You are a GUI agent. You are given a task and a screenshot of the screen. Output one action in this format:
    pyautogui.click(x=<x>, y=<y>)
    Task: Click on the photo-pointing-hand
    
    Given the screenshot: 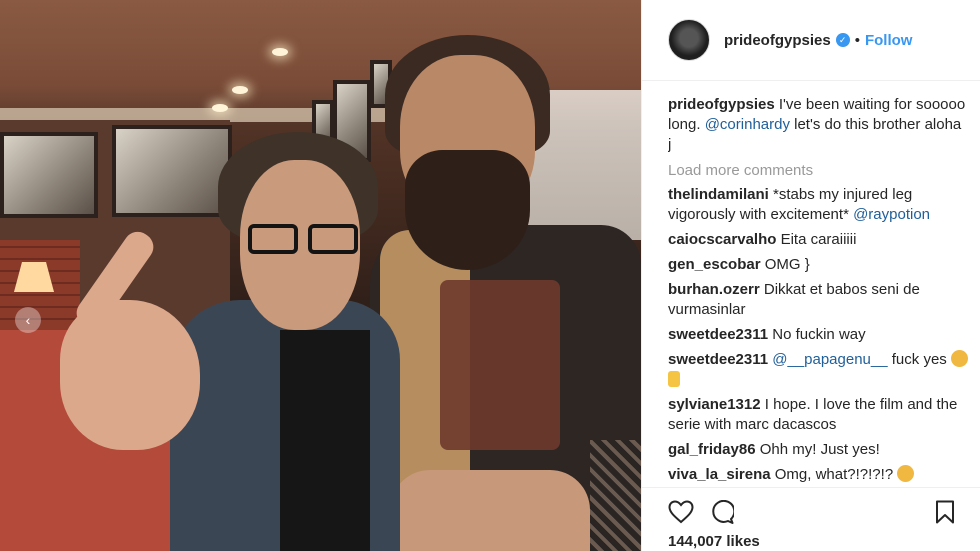 What is the action you would take?
    pyautogui.click(x=490, y=510)
    